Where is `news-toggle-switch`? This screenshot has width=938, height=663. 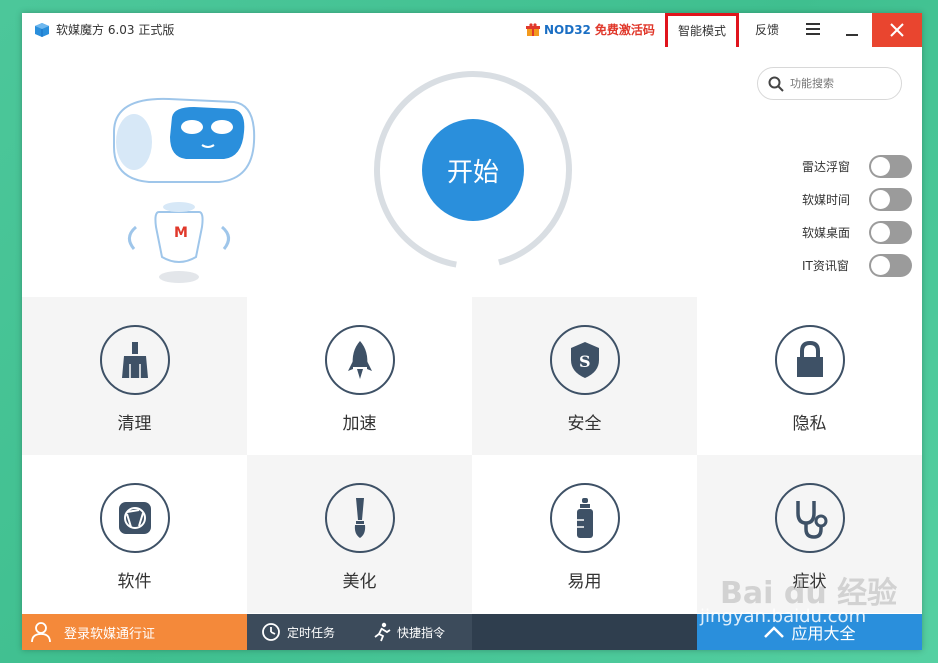
news-toggle-switch is located at coordinates (890, 265).